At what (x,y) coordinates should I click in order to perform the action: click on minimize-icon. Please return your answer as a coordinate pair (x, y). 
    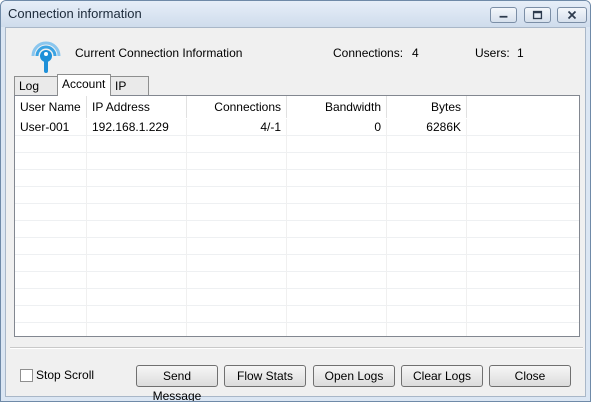
    Looking at the image, I should click on (503, 16).